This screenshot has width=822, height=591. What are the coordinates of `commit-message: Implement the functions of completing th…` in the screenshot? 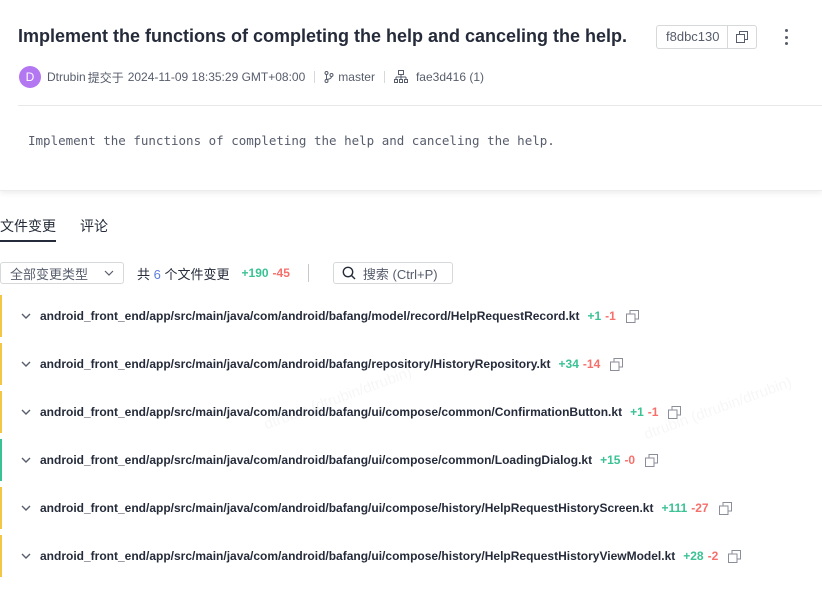 It's located at (291, 140).